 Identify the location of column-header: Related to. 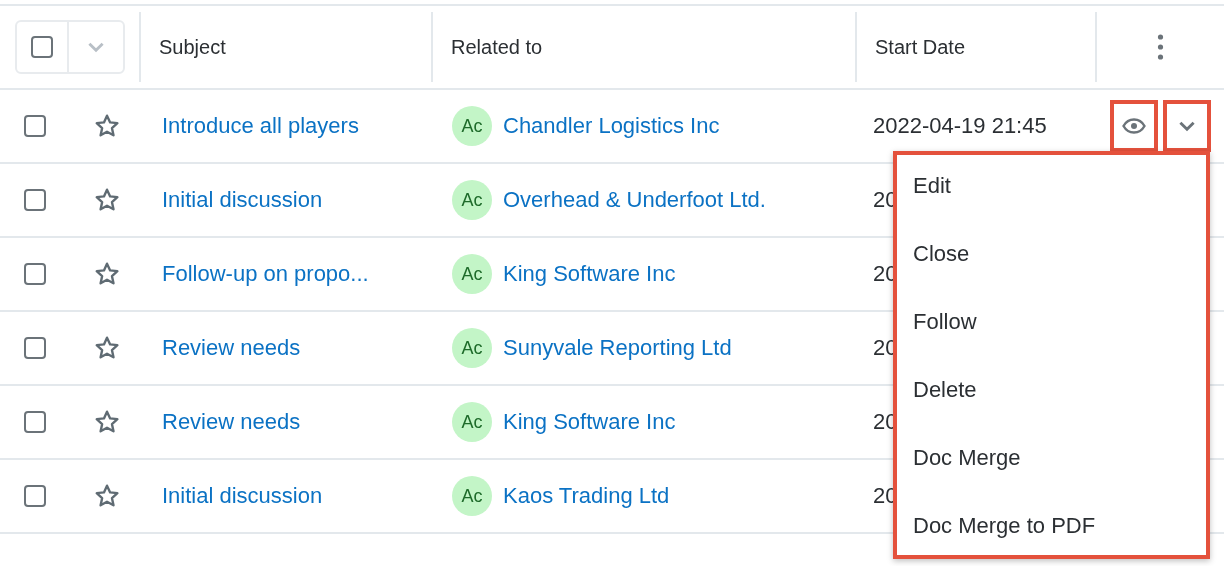
(497, 47).